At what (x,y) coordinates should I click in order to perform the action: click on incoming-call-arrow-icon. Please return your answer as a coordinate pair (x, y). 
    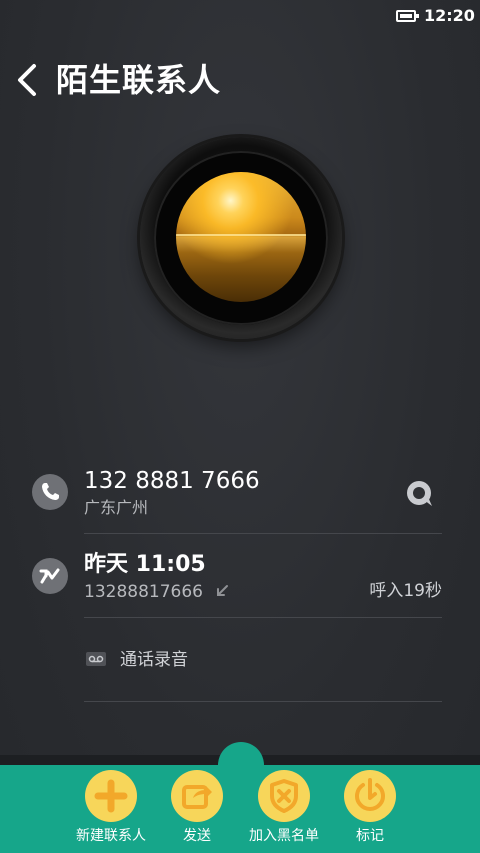
    Looking at the image, I should click on (222, 590).